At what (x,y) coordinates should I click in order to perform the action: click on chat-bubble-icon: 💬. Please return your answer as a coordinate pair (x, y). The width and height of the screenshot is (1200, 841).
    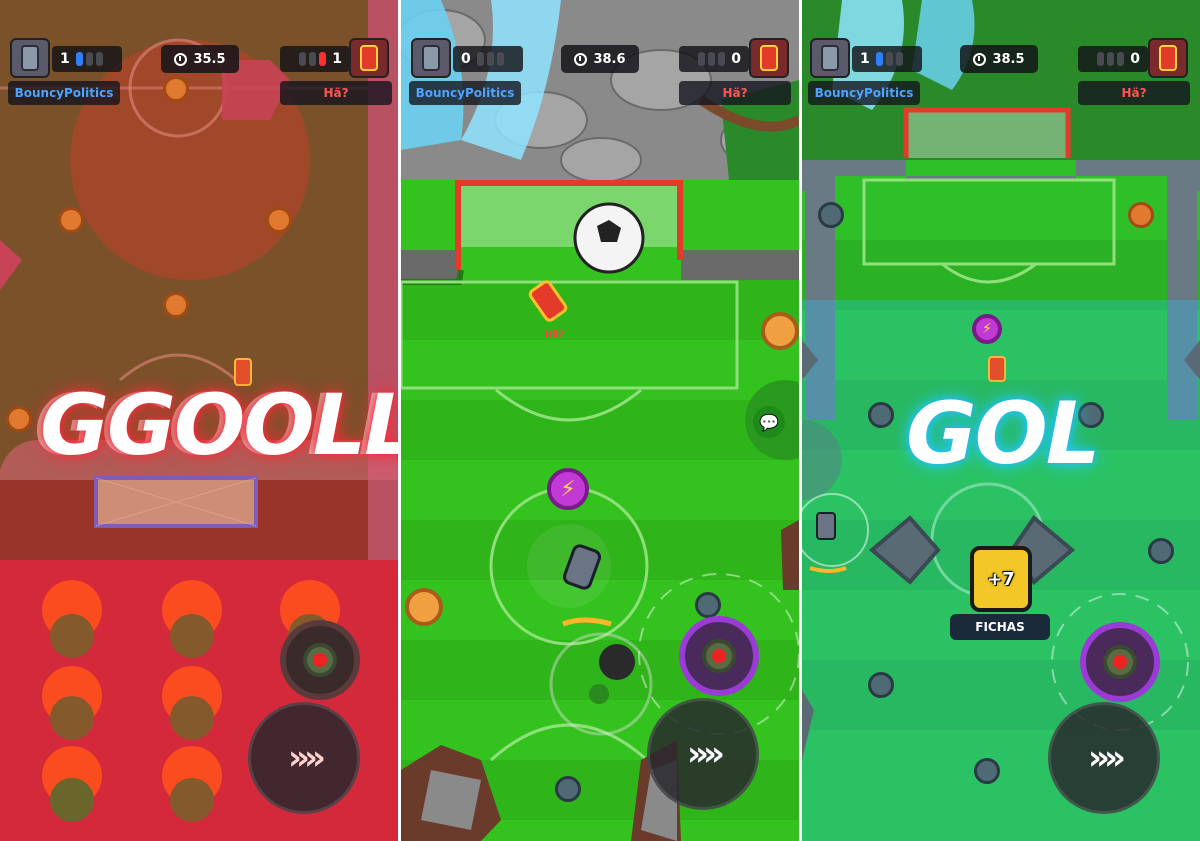
    Looking at the image, I should click on (769, 422).